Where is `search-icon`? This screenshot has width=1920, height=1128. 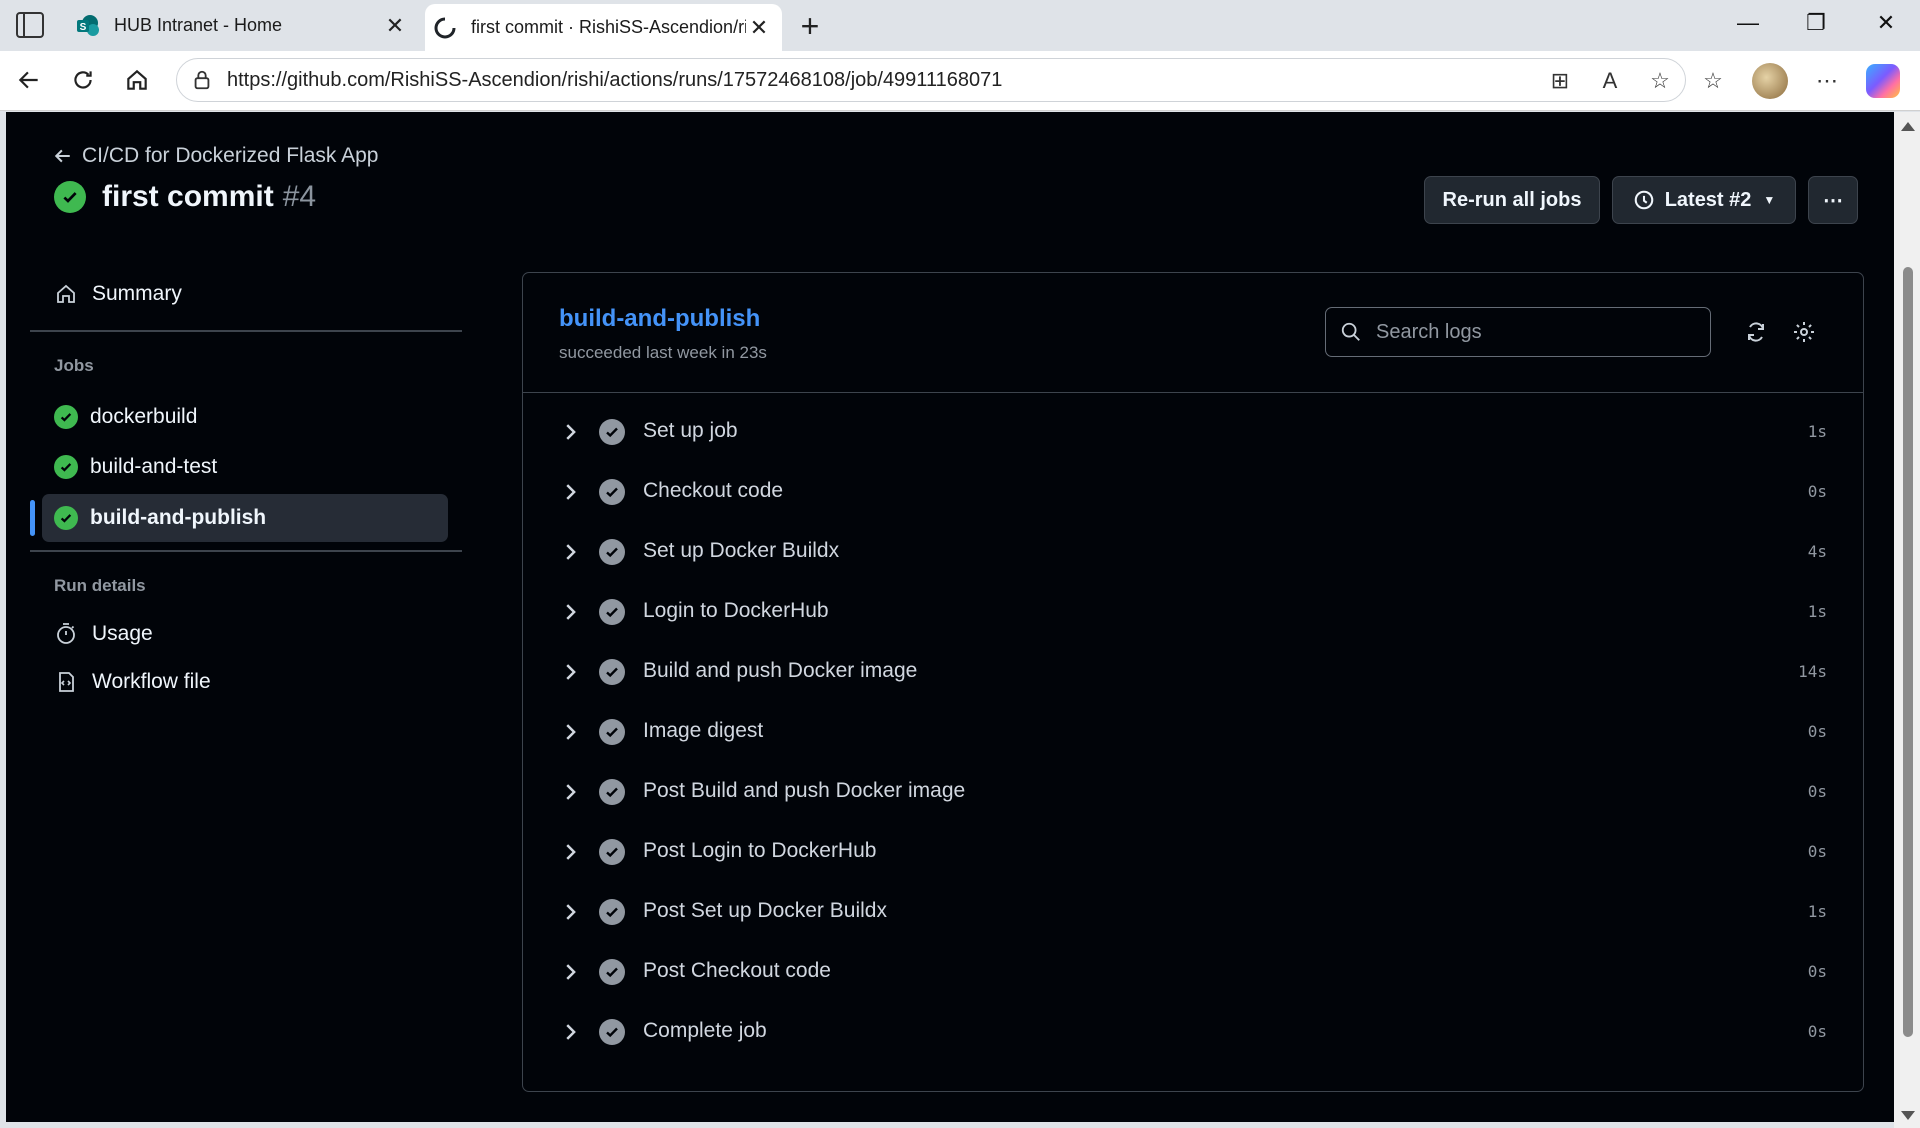
search-icon is located at coordinates (1350, 331).